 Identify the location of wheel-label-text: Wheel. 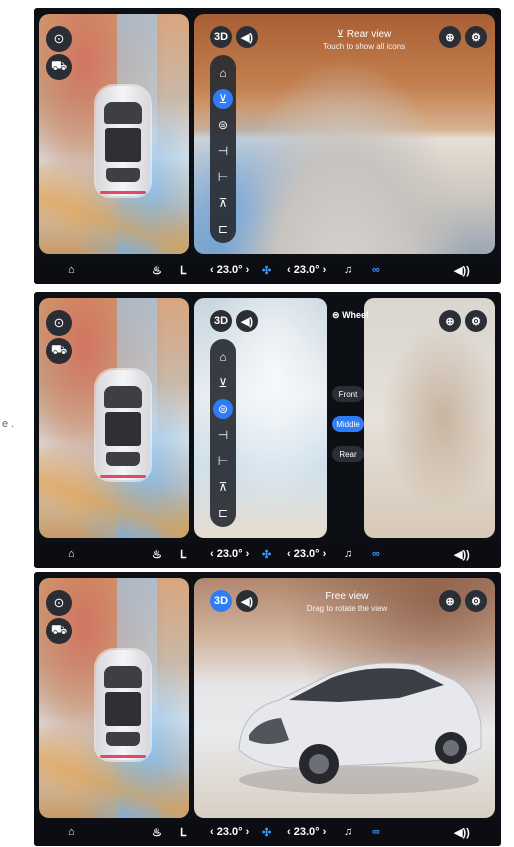
(355, 315).